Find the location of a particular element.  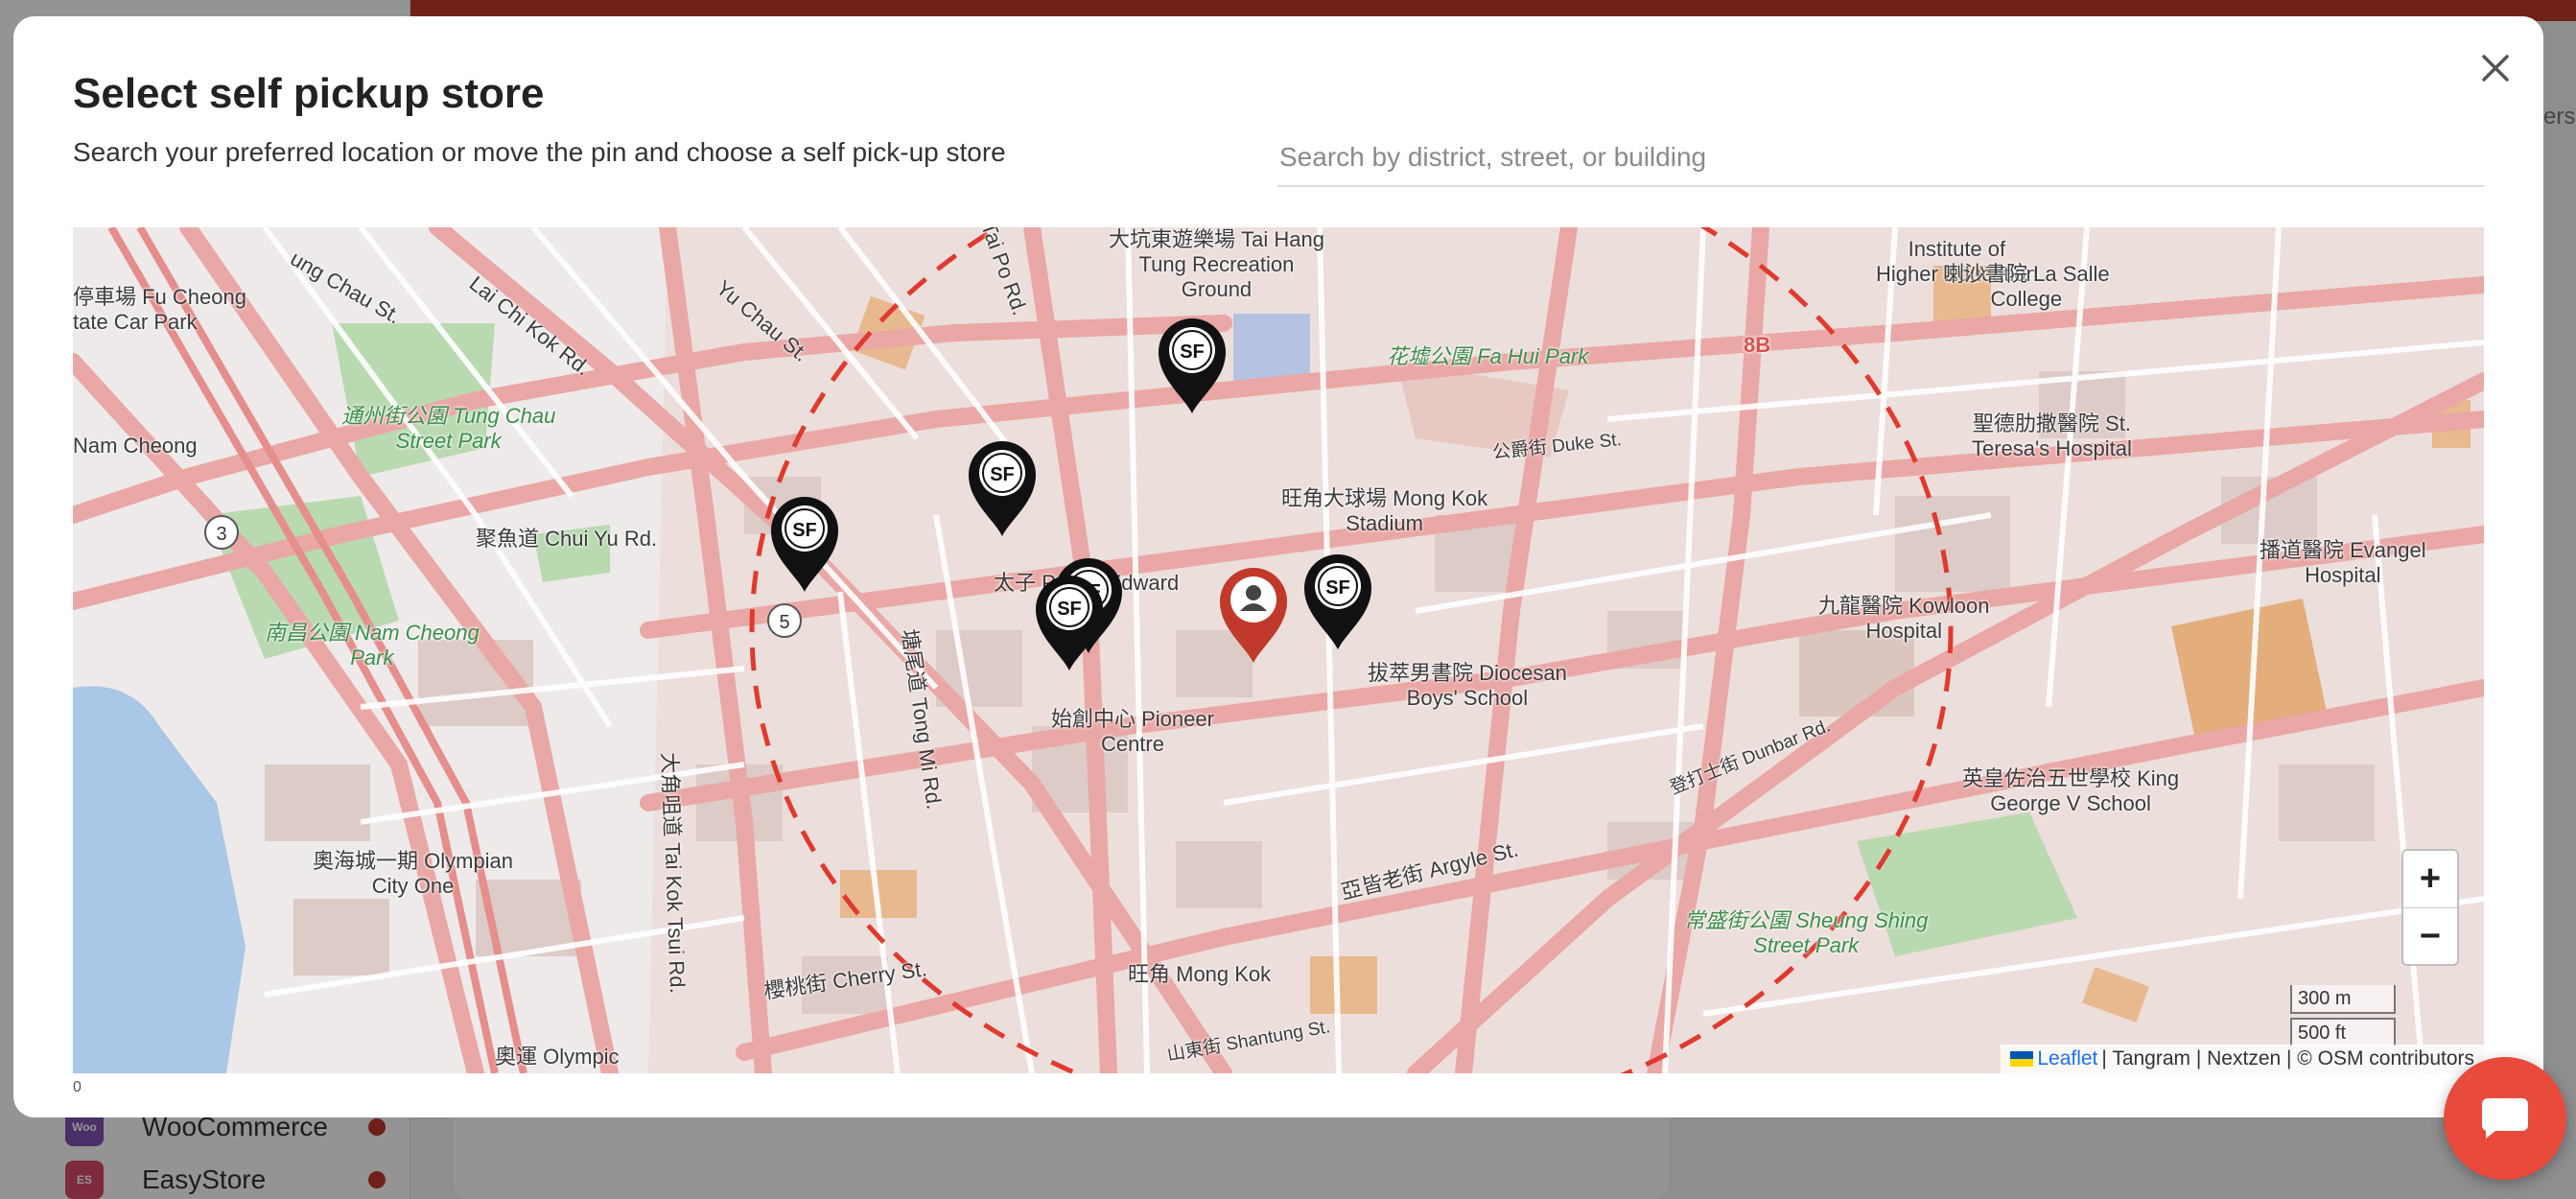

route-badge-5: 5 is located at coordinates (784, 620).